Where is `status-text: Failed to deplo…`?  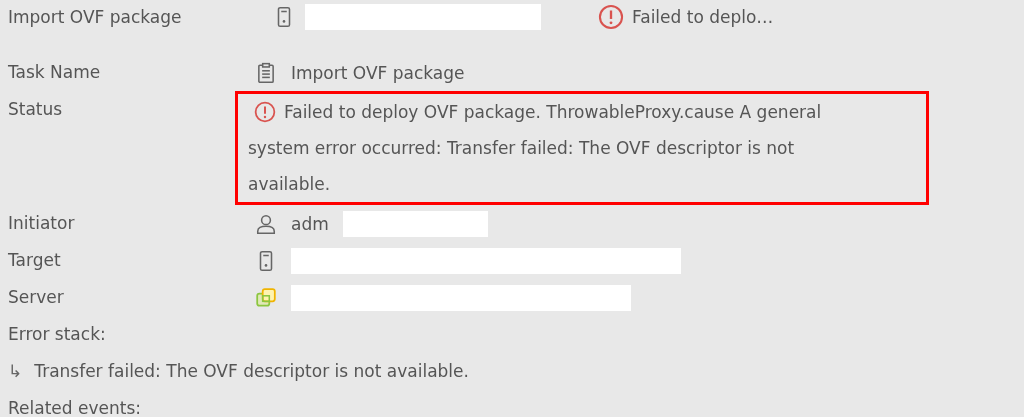 status-text: Failed to deplo… is located at coordinates (703, 17).